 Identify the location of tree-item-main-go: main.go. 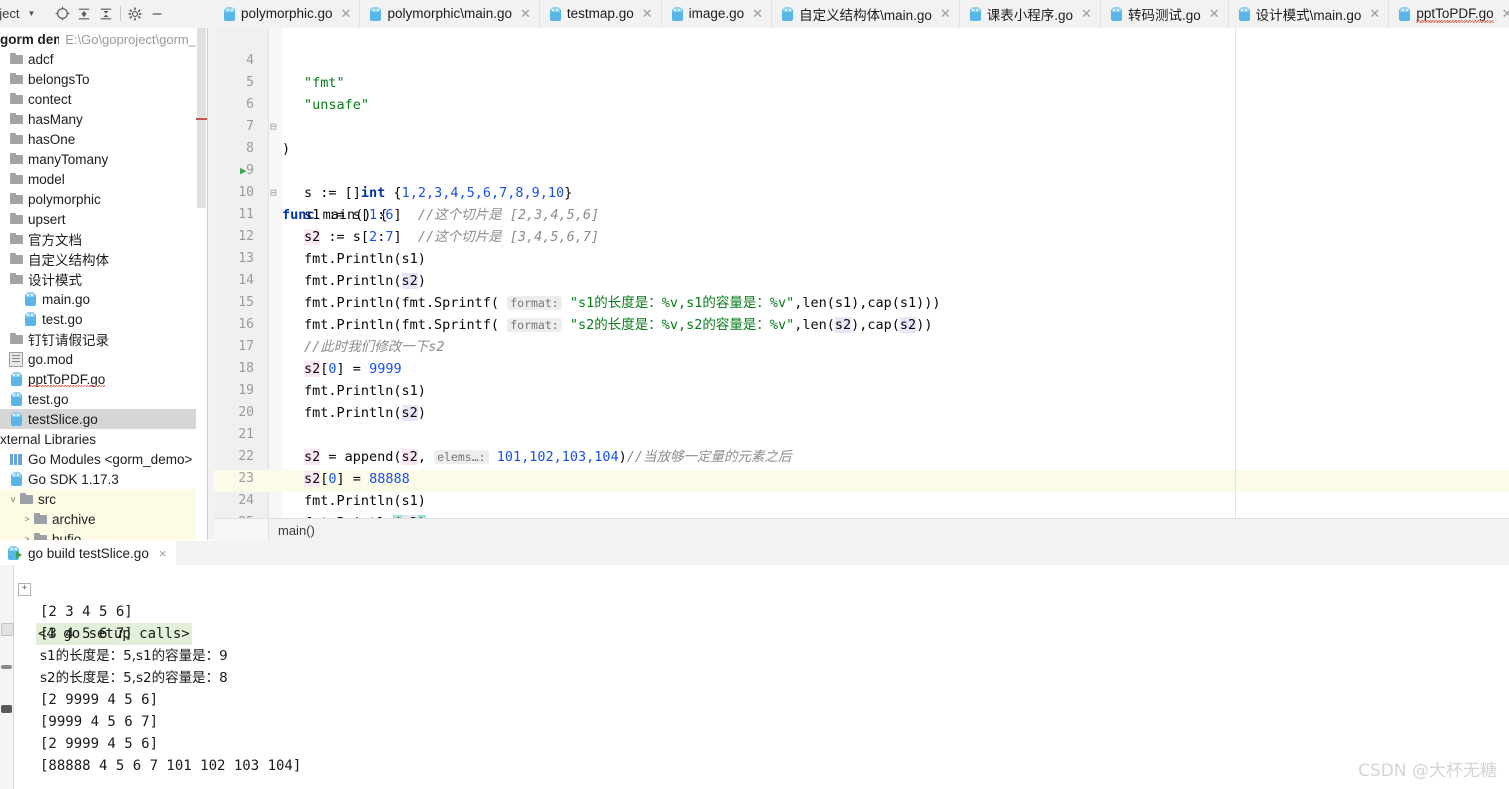
(98, 299).